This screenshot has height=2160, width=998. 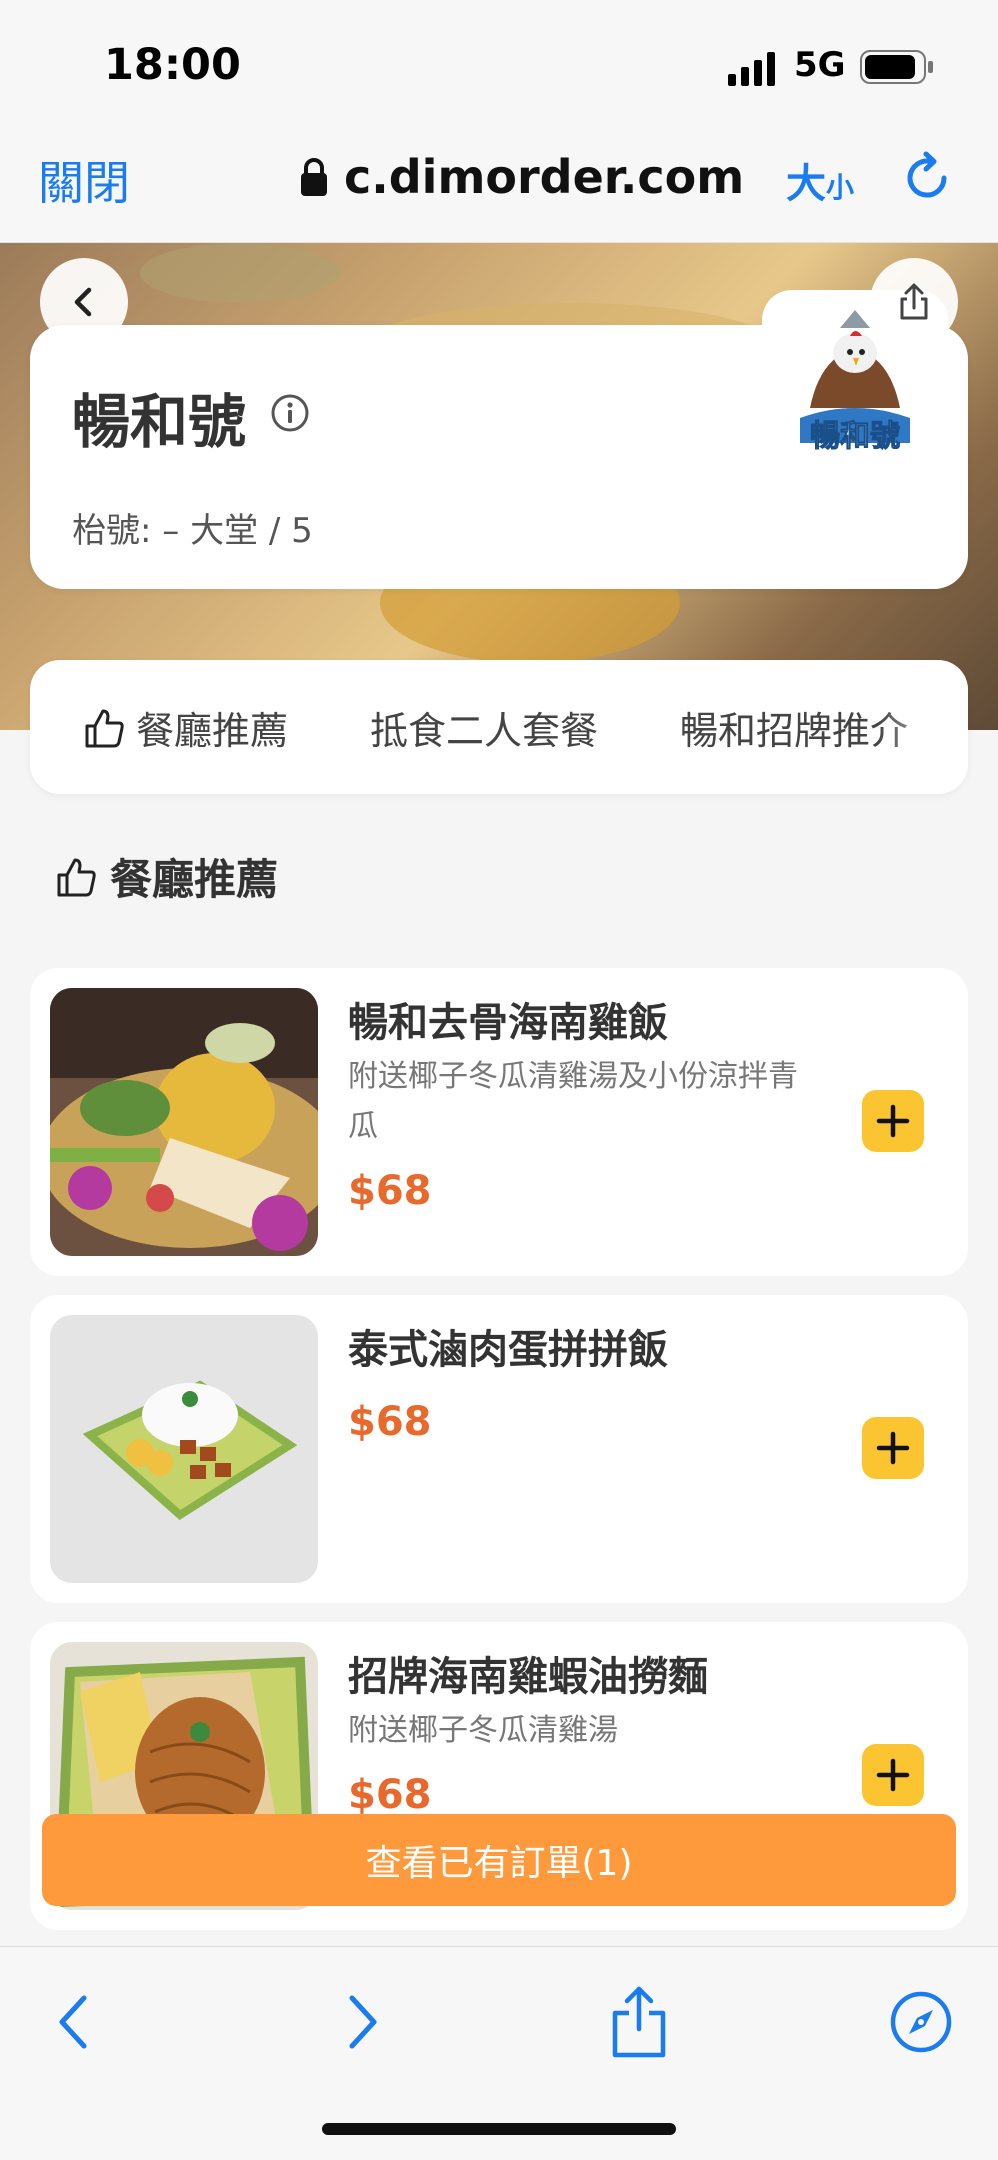 What do you see at coordinates (573, 1101) in the screenshot?
I see `item-description: 附送椰子冬瓜清雞湯及小份涼拌青瓜` at bounding box center [573, 1101].